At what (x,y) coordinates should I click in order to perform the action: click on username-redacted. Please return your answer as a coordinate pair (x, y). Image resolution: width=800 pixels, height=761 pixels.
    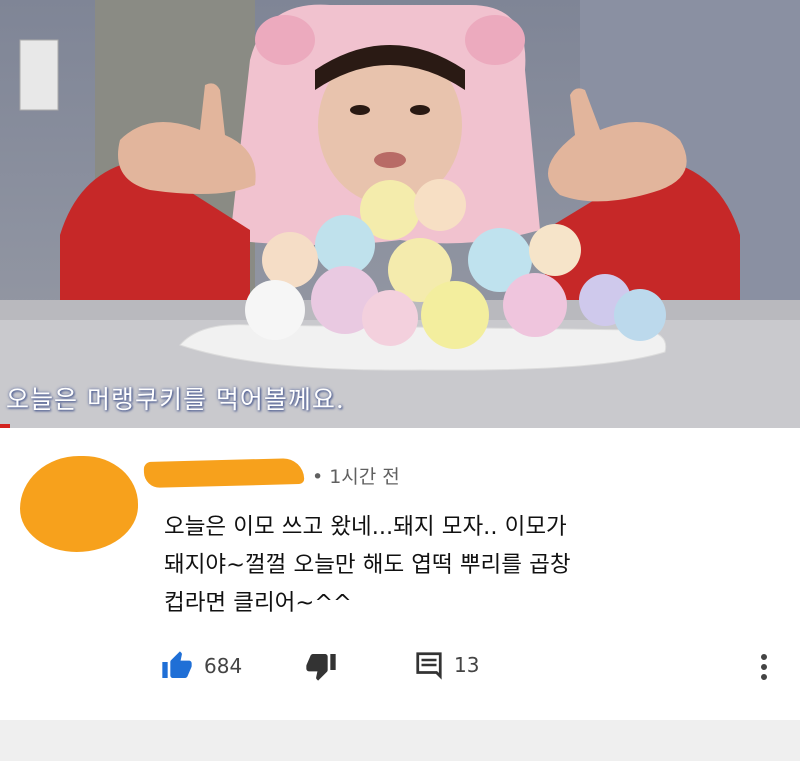
    Looking at the image, I should click on (224, 473).